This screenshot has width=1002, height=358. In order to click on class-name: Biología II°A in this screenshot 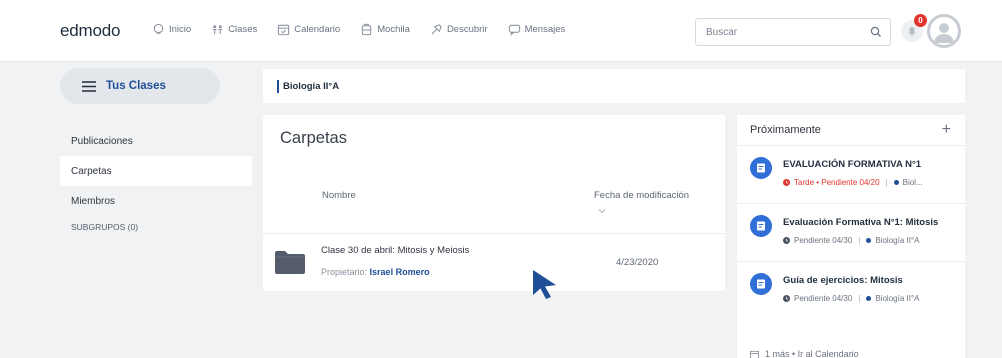, I will do `click(311, 86)`.